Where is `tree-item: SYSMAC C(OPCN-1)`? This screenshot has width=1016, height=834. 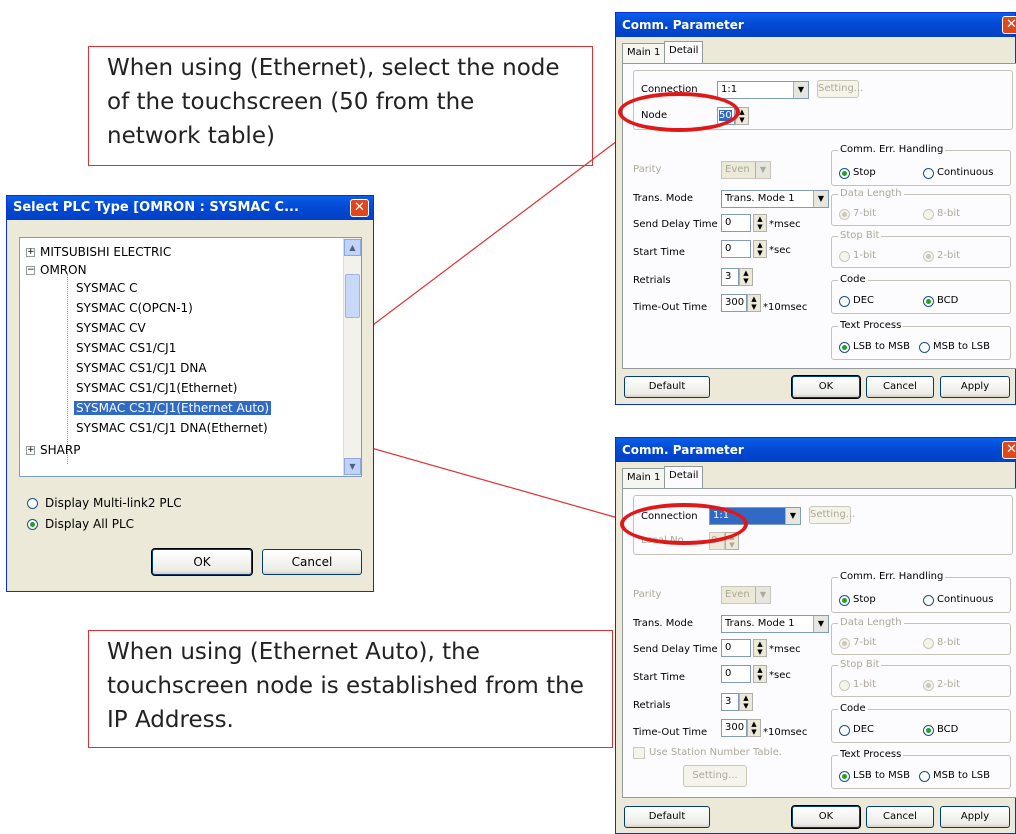
tree-item: SYSMAC C(OPCN-1) is located at coordinates (134, 308).